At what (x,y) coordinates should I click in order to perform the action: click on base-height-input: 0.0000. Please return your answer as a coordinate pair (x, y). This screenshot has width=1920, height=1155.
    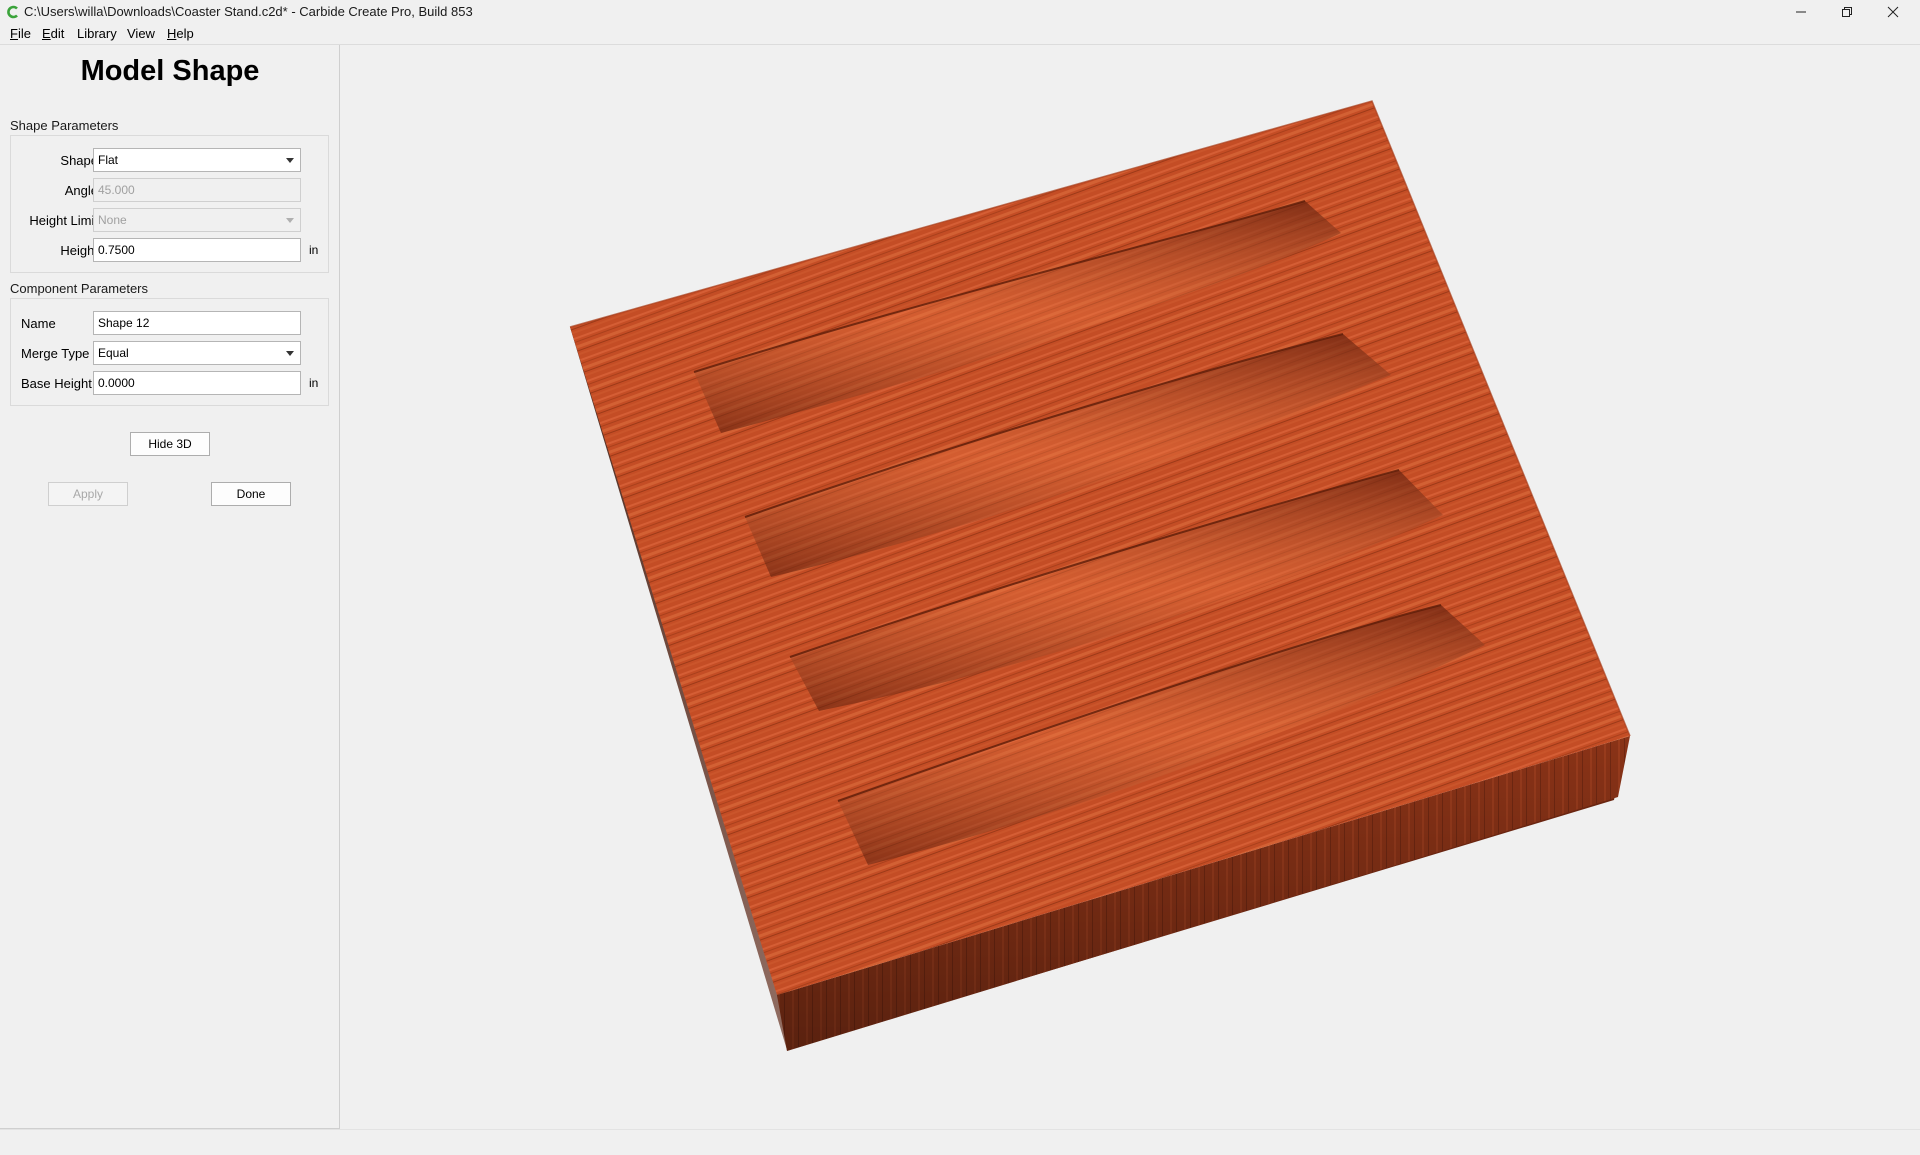
    Looking at the image, I should click on (197, 383).